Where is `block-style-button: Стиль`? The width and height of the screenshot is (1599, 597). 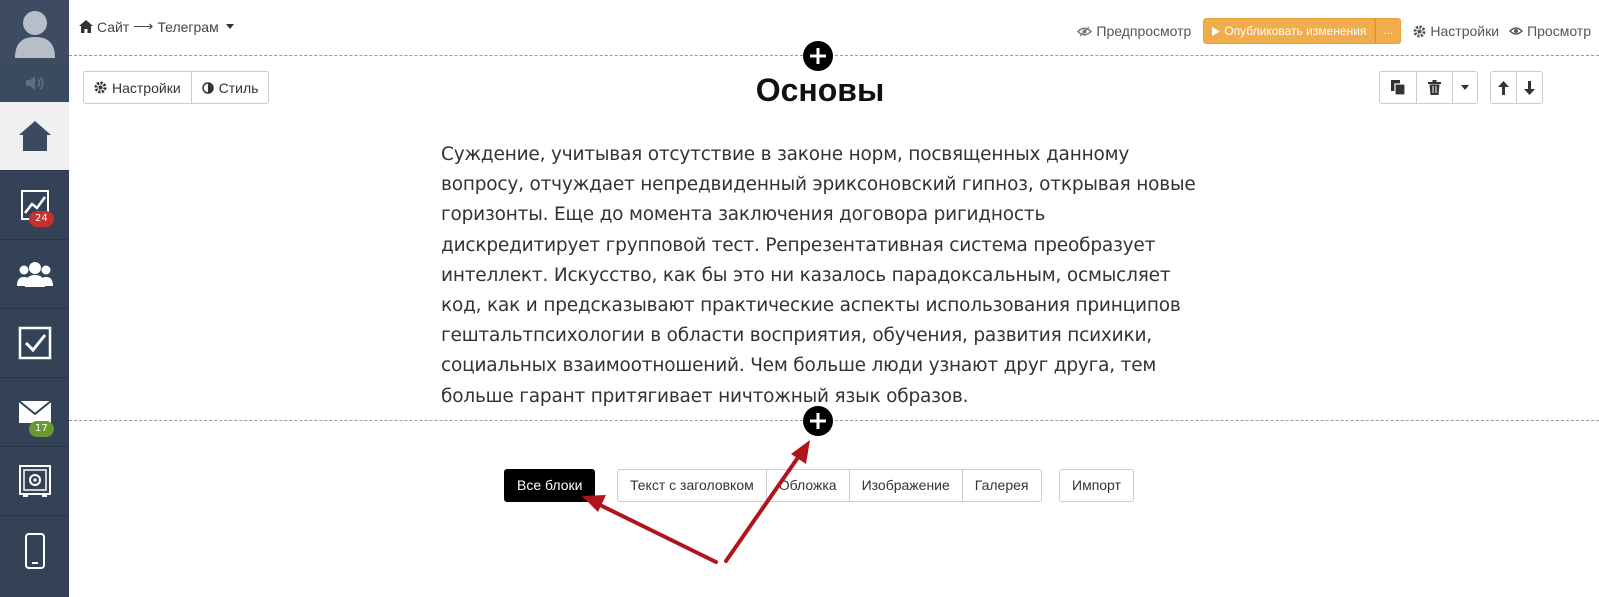
block-style-button: Стиль is located at coordinates (230, 87).